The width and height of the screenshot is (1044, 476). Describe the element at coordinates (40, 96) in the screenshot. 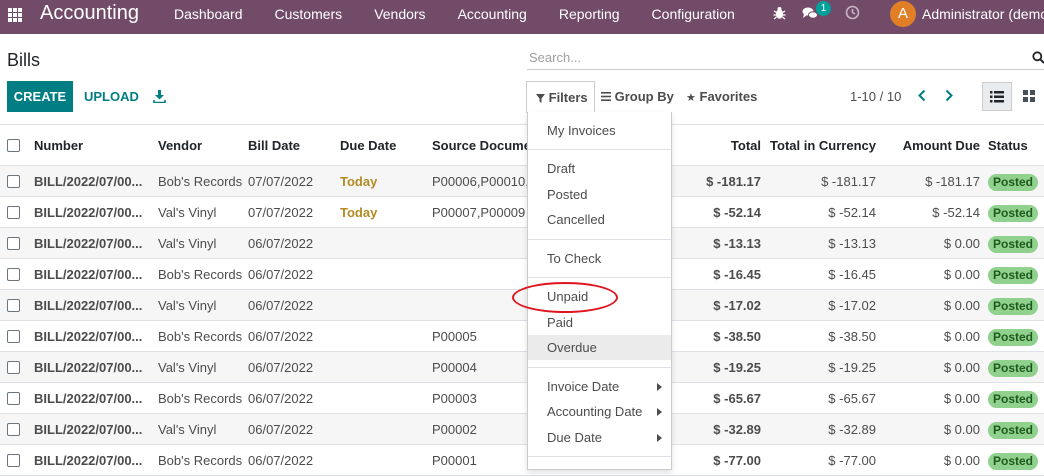

I see `create-button: CREATE` at that location.